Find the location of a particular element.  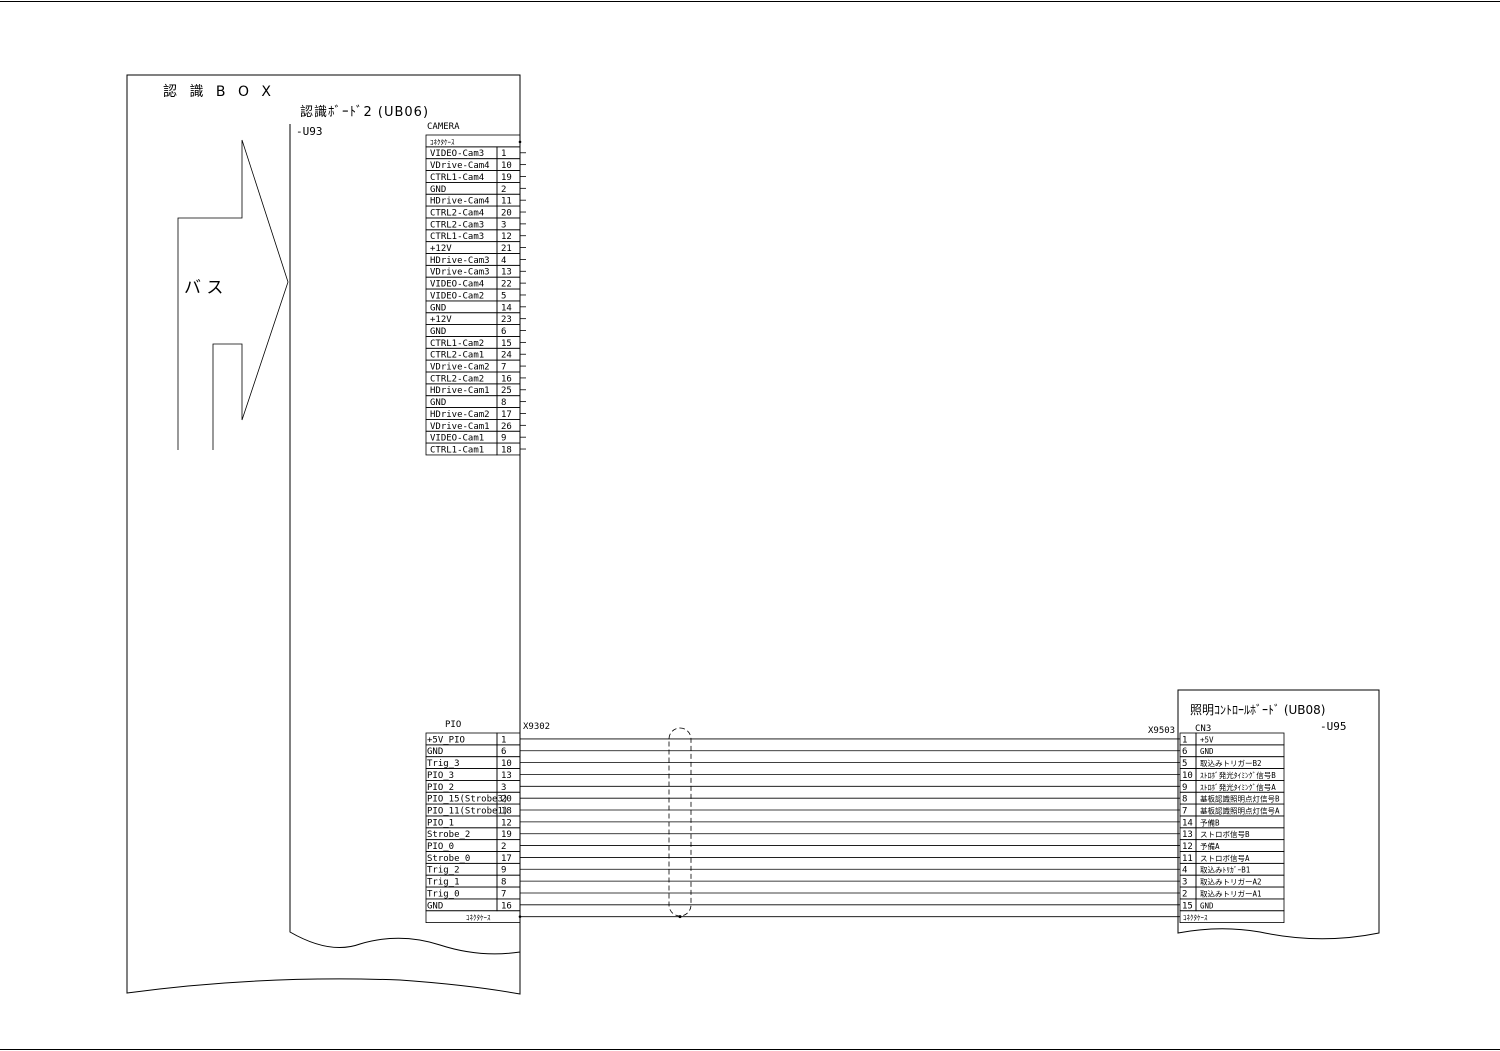

camera-pin-num: 21 is located at coordinates (506, 249).